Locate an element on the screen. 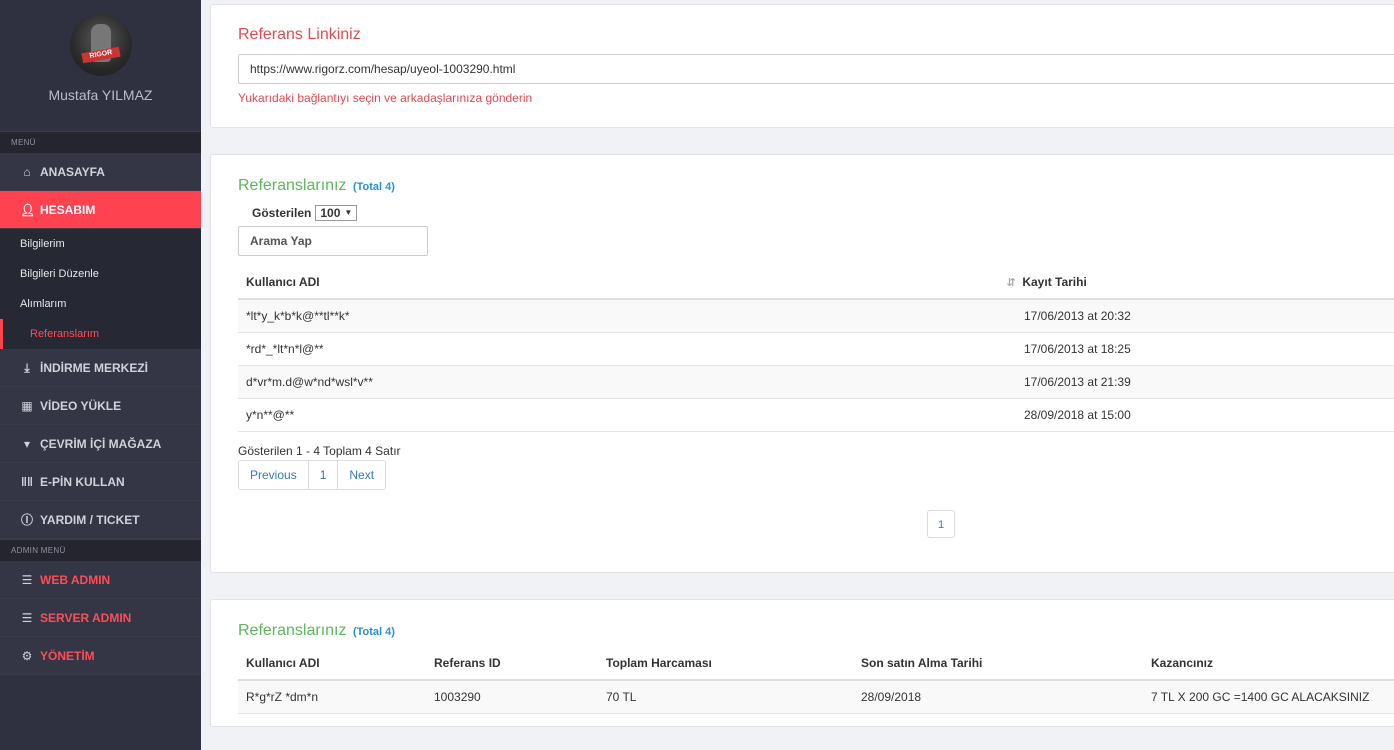 The height and width of the screenshot is (750, 1394). nav-download-label: İNDİRME MERKEZİ is located at coordinates (94, 367).